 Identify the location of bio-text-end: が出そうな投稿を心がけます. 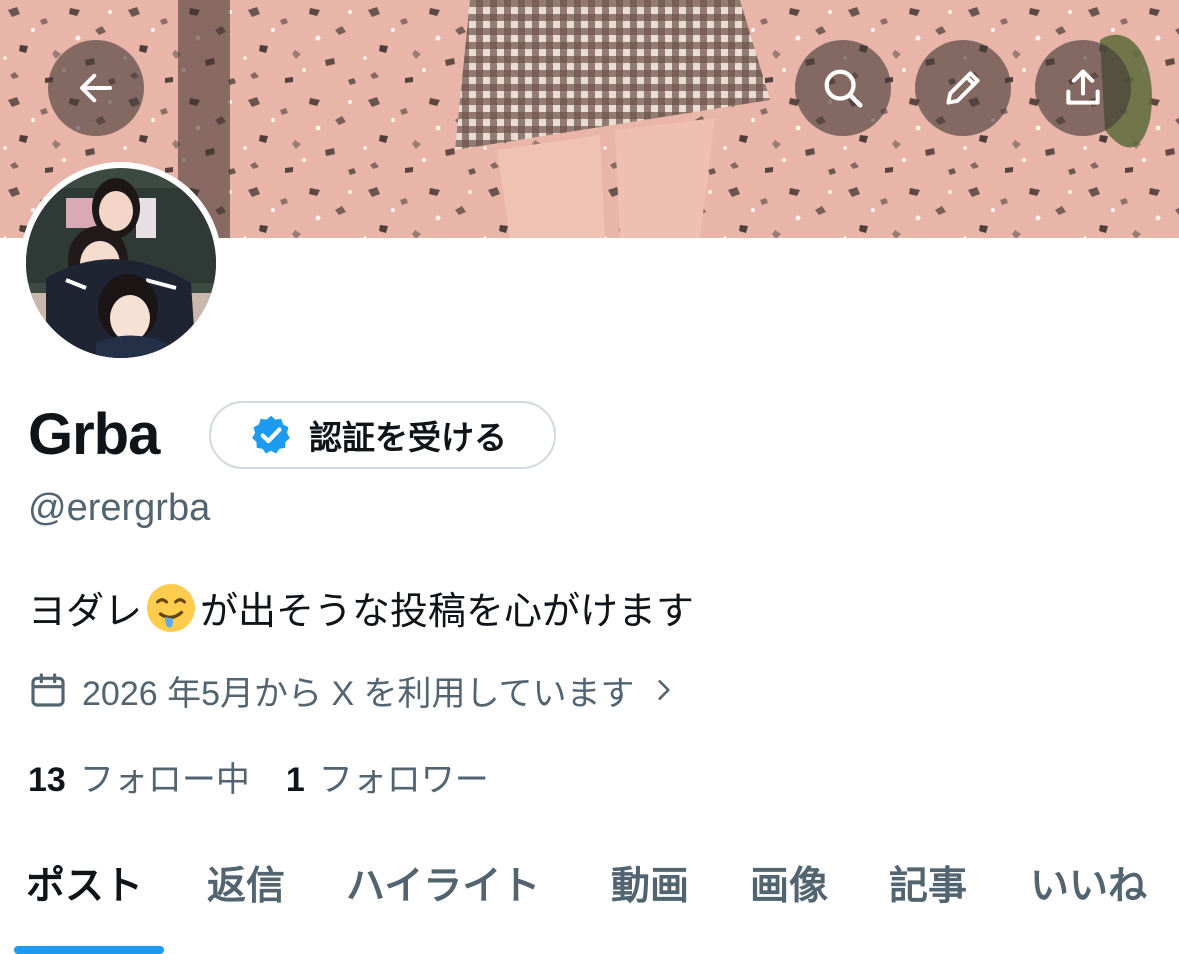
(447, 612).